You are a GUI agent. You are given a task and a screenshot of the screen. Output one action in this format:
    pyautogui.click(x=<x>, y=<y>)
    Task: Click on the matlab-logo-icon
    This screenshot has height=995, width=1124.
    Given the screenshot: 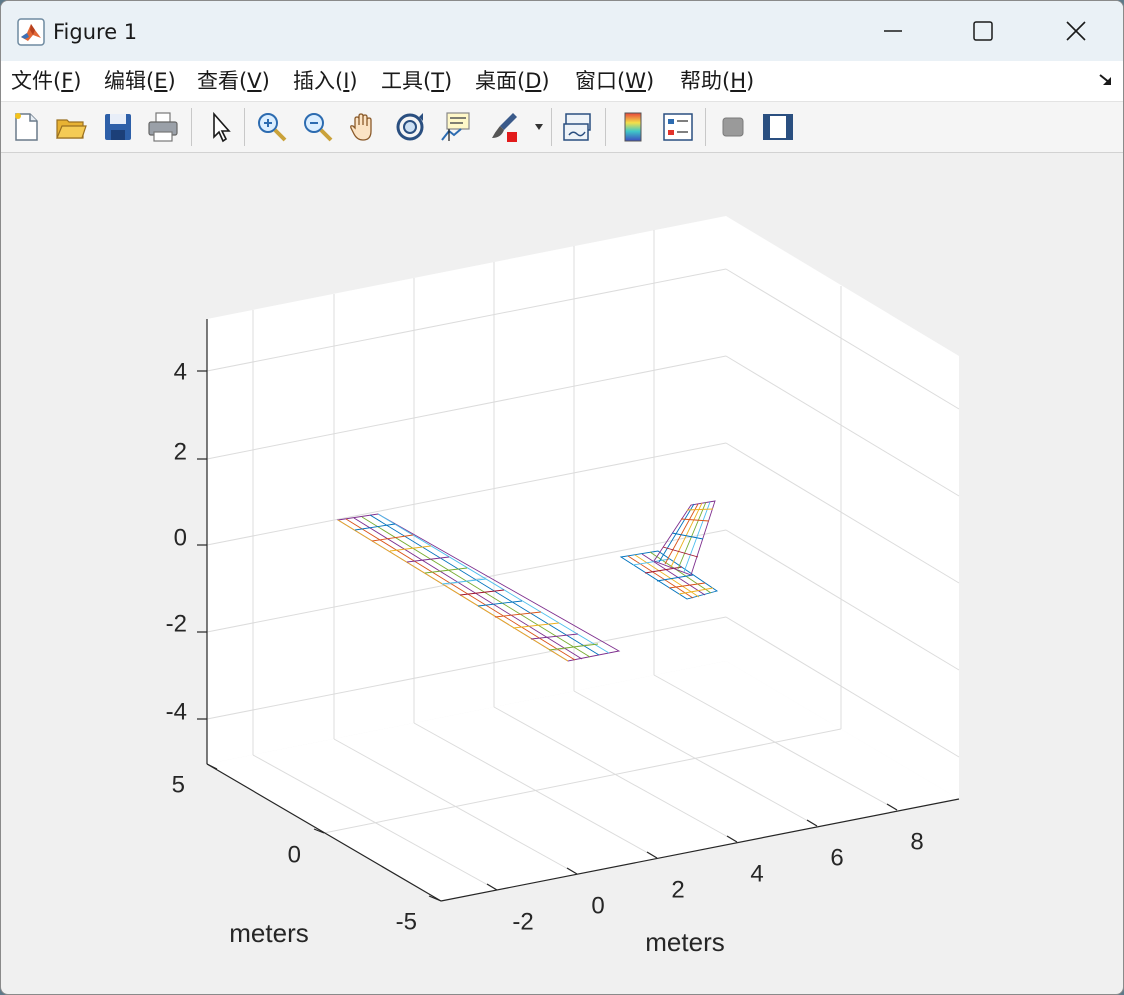 What is the action you would take?
    pyautogui.click(x=31, y=32)
    